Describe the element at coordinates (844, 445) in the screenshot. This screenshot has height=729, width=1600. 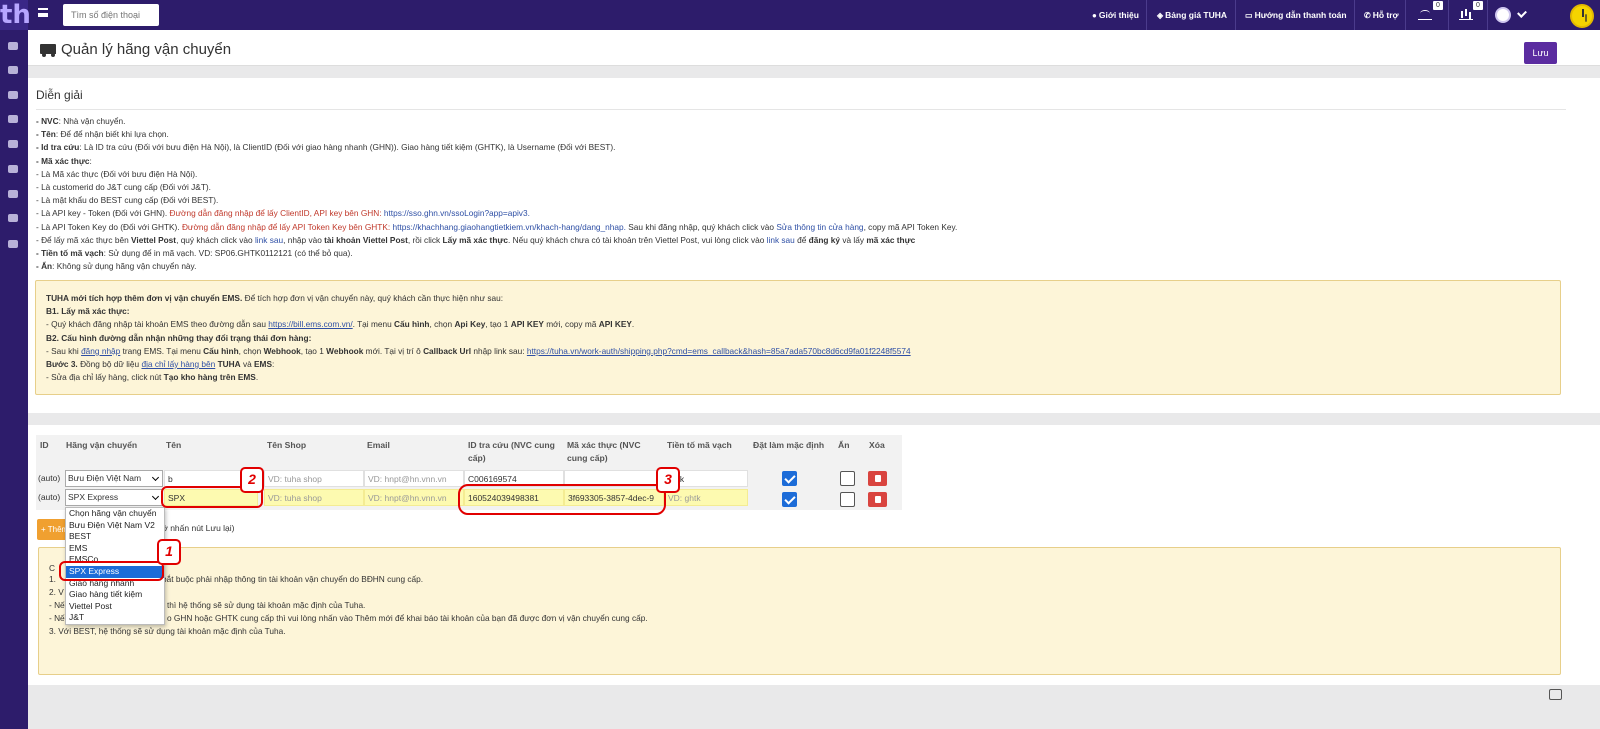
I see `col-hidden: Ẩn` at that location.